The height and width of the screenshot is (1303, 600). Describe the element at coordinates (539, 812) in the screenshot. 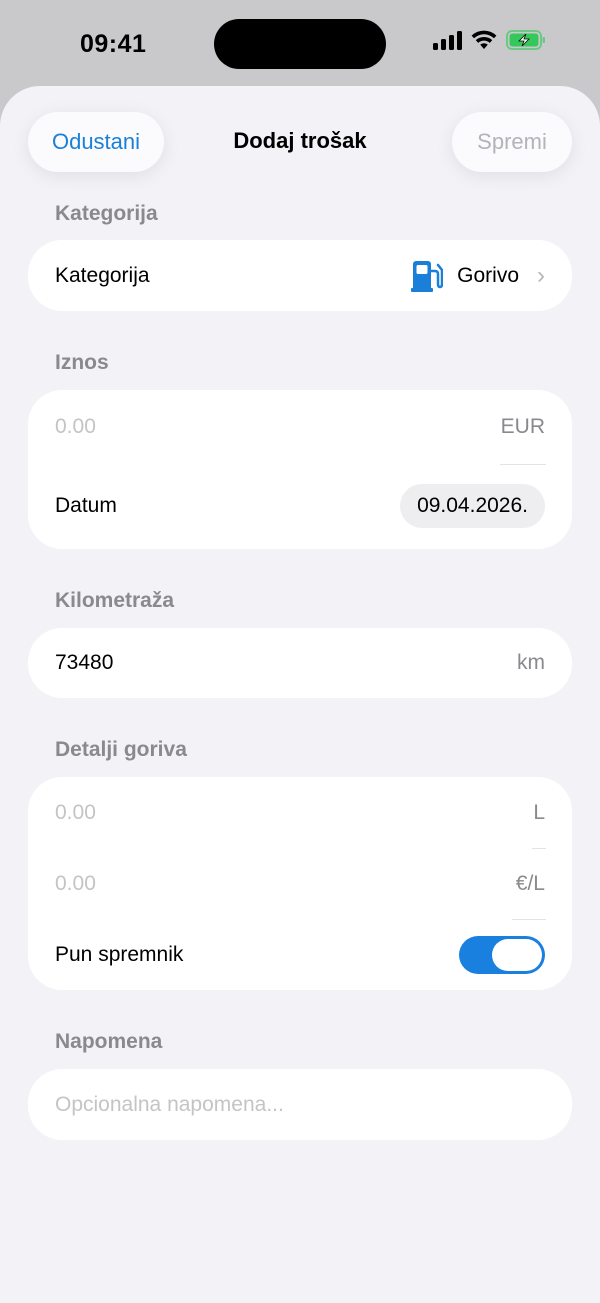

I see `liters-unit: L` at that location.